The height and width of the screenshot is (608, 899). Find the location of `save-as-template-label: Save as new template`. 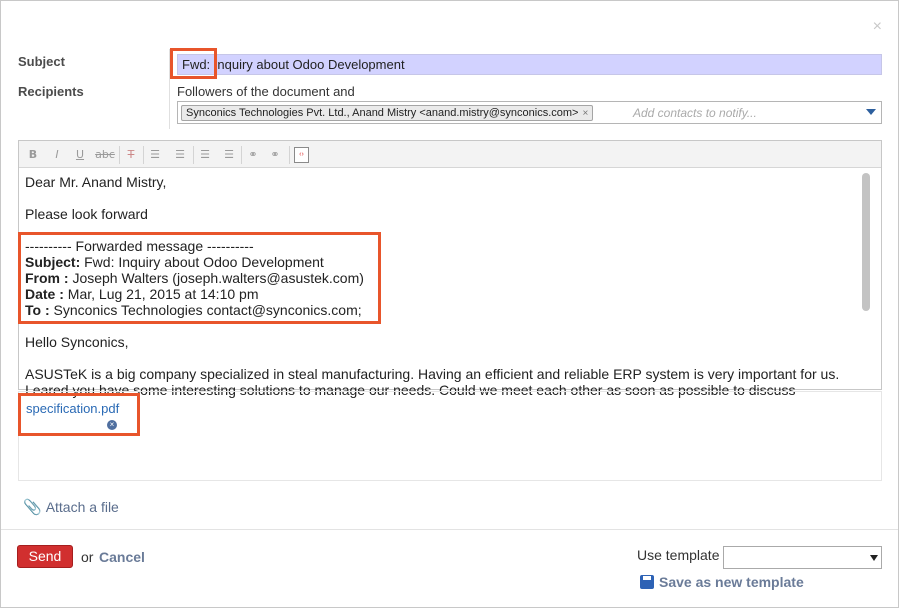

save-as-template-label: Save as new template is located at coordinates (731, 582).